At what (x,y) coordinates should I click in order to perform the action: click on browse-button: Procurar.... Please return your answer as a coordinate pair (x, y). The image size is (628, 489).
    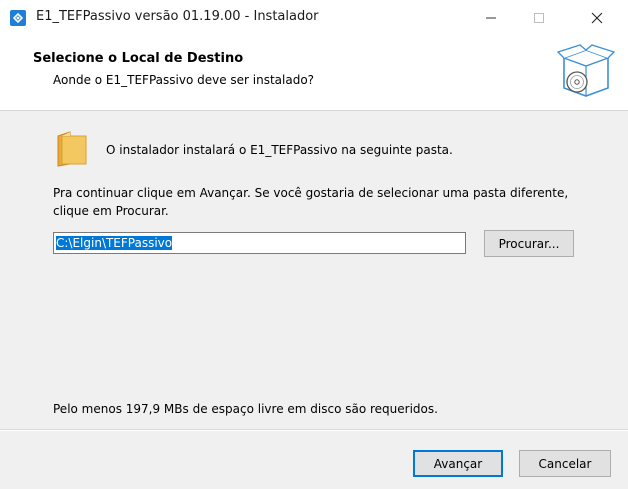
    Looking at the image, I should click on (529, 243).